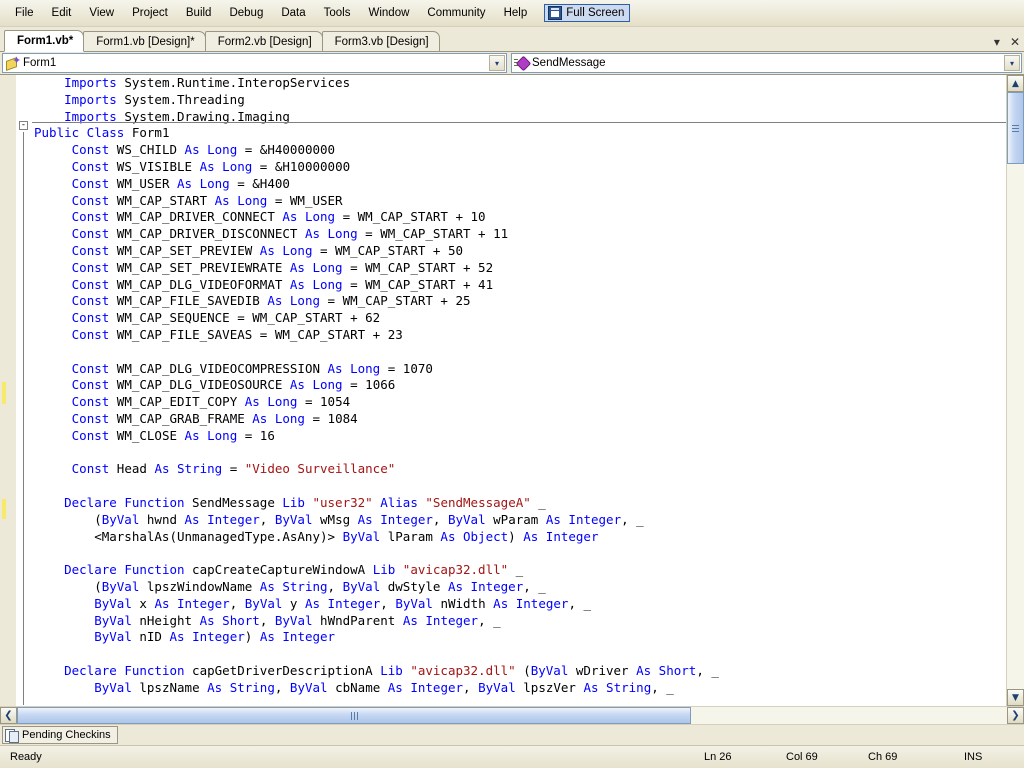  What do you see at coordinates (520, 436) in the screenshot?
I see `code-line: Const WM_CLOSE As Long = 16` at bounding box center [520, 436].